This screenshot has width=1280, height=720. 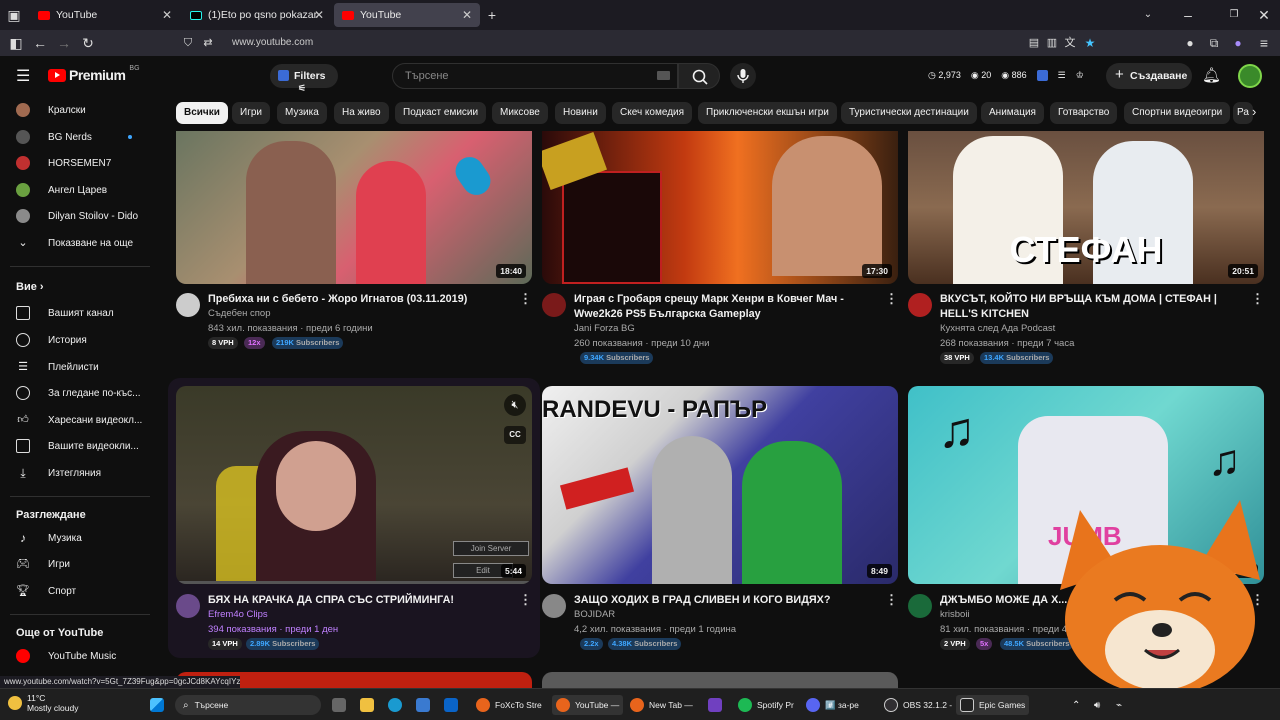 What do you see at coordinates (720, 485) in the screenshot?
I see `video-thumbnail: RANDEVU - РАПЪР 8:49` at bounding box center [720, 485].